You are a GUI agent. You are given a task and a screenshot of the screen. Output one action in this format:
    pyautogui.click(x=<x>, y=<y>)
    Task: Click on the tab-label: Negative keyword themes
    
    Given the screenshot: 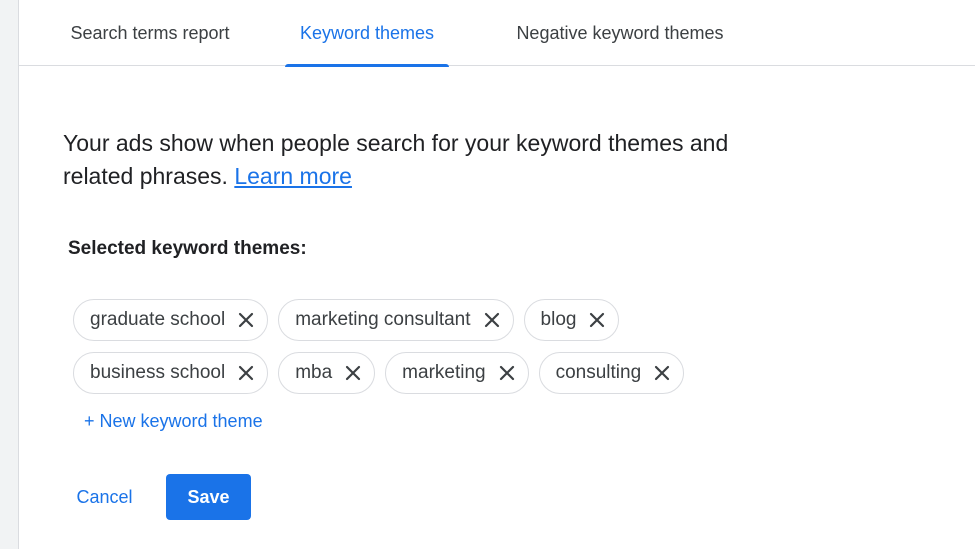 What is the action you would take?
    pyautogui.click(x=620, y=32)
    